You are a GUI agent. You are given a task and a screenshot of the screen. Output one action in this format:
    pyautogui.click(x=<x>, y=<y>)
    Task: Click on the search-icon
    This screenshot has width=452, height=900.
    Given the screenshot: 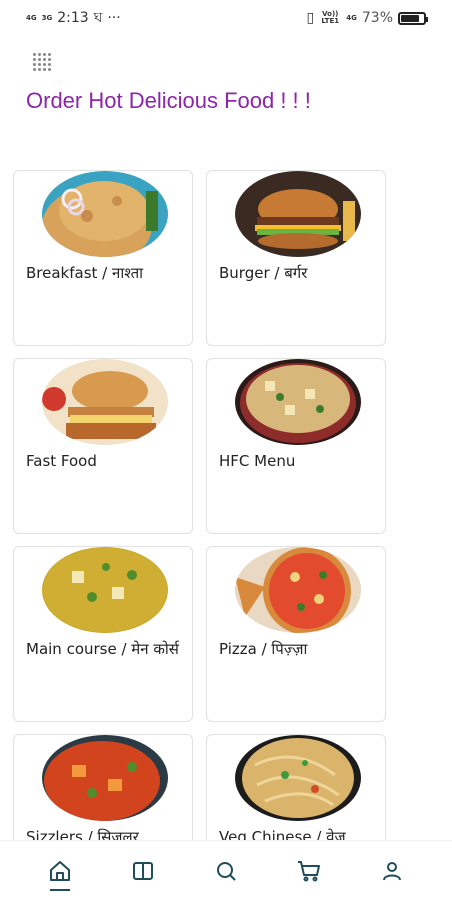 What is the action you would take?
    pyautogui.click(x=226, y=871)
    